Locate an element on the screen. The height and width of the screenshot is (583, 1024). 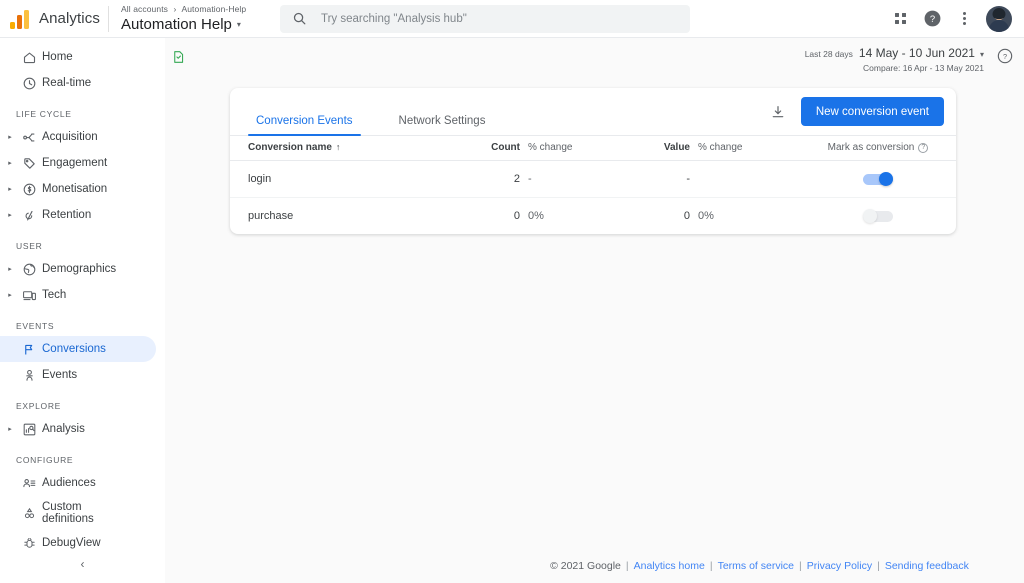
property-name: Automation Help ▾ is located at coordinates (196, 24).